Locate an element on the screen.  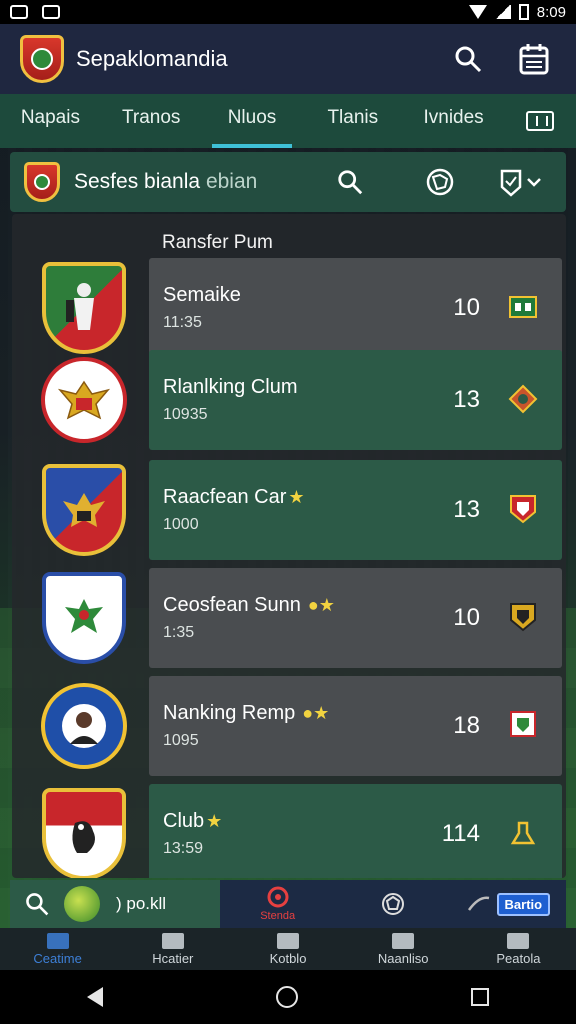
bottom-action-bar: ) po.kll Stenda Bartio is located at coordinates (288, 904).